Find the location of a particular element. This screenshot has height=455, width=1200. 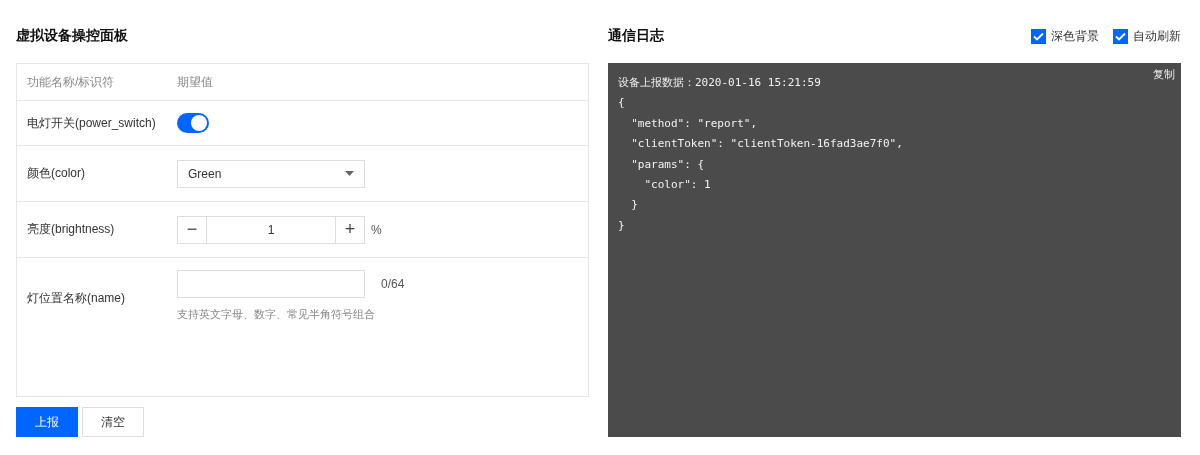

log-title: 通信日志 is located at coordinates (636, 36).